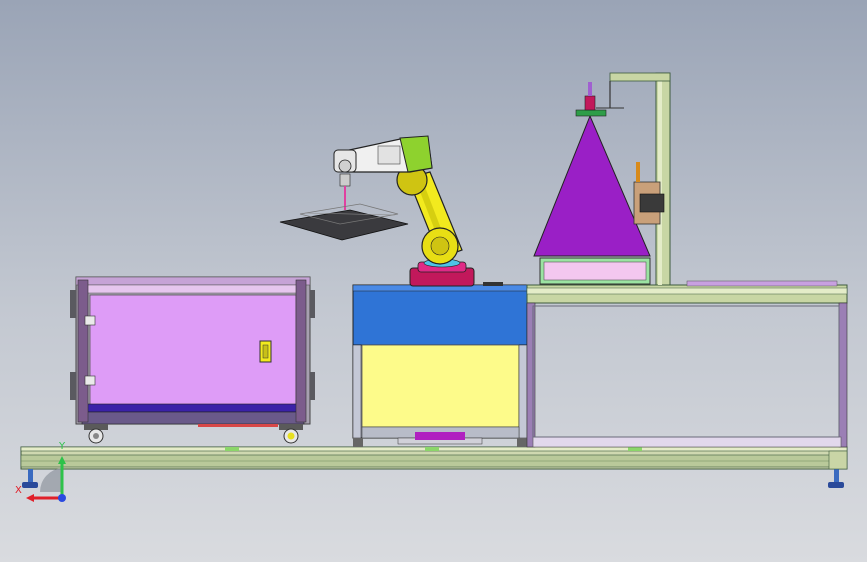 The image size is (867, 562). Describe the element at coordinates (440, 364) in the screenshot. I see `robot-base-cabinet` at that location.